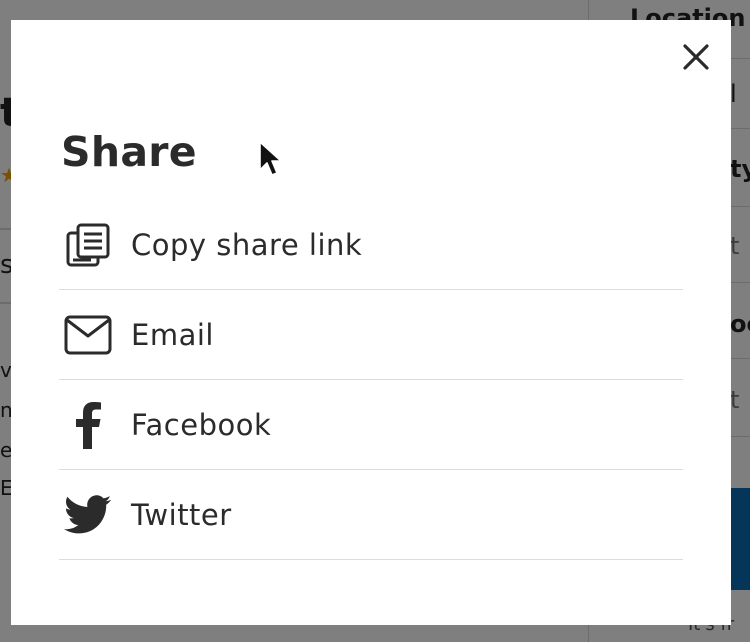  What do you see at coordinates (371, 335) in the screenshot?
I see `email-share-button: Email` at bounding box center [371, 335].